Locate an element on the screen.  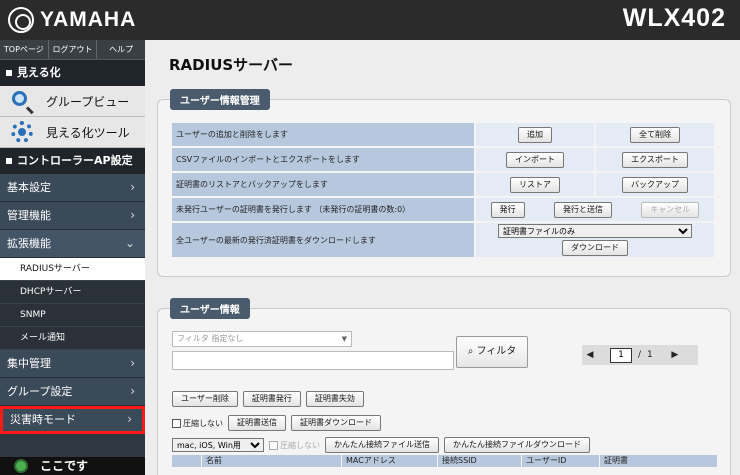
magnifier-icon is located at coordinates (23, 101).